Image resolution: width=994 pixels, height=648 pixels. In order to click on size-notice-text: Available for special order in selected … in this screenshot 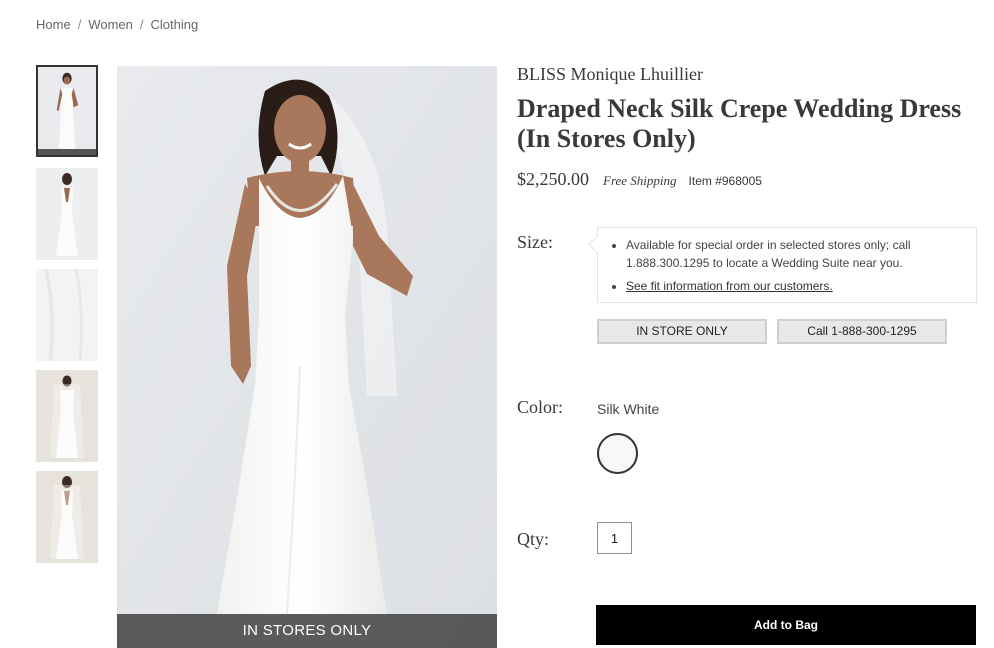, I will do `click(795, 254)`.